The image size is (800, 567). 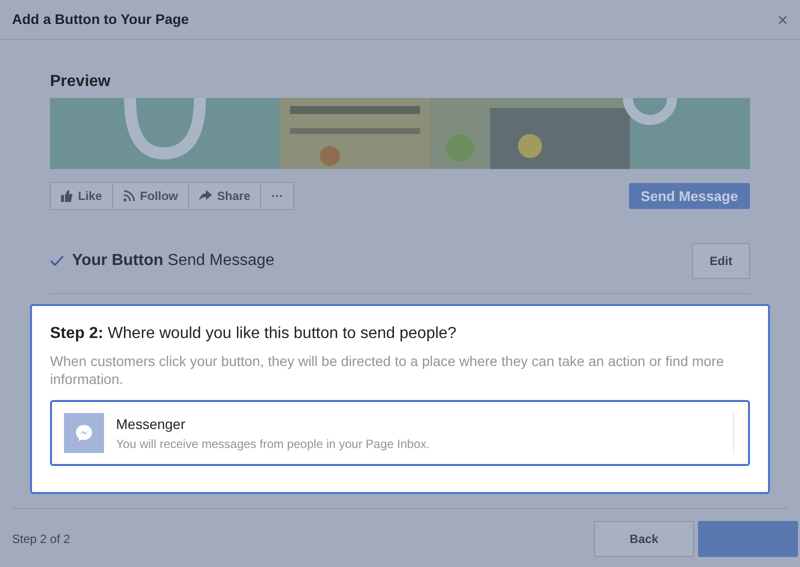 I want to click on edit-button: Edit, so click(x=721, y=261).